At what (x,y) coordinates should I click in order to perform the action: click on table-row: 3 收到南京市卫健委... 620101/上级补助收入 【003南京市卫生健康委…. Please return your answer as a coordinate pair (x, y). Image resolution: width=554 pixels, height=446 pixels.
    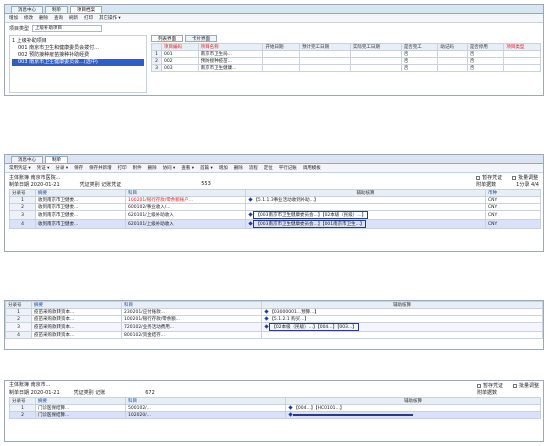
    Looking at the image, I should click on (275, 215).